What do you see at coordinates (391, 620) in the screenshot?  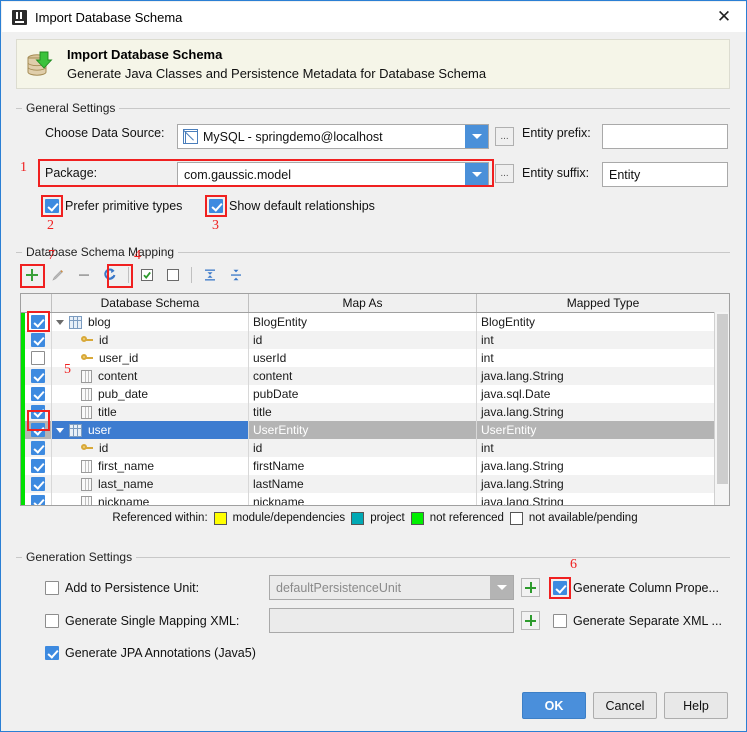 I see `single-mapping-xml-input` at bounding box center [391, 620].